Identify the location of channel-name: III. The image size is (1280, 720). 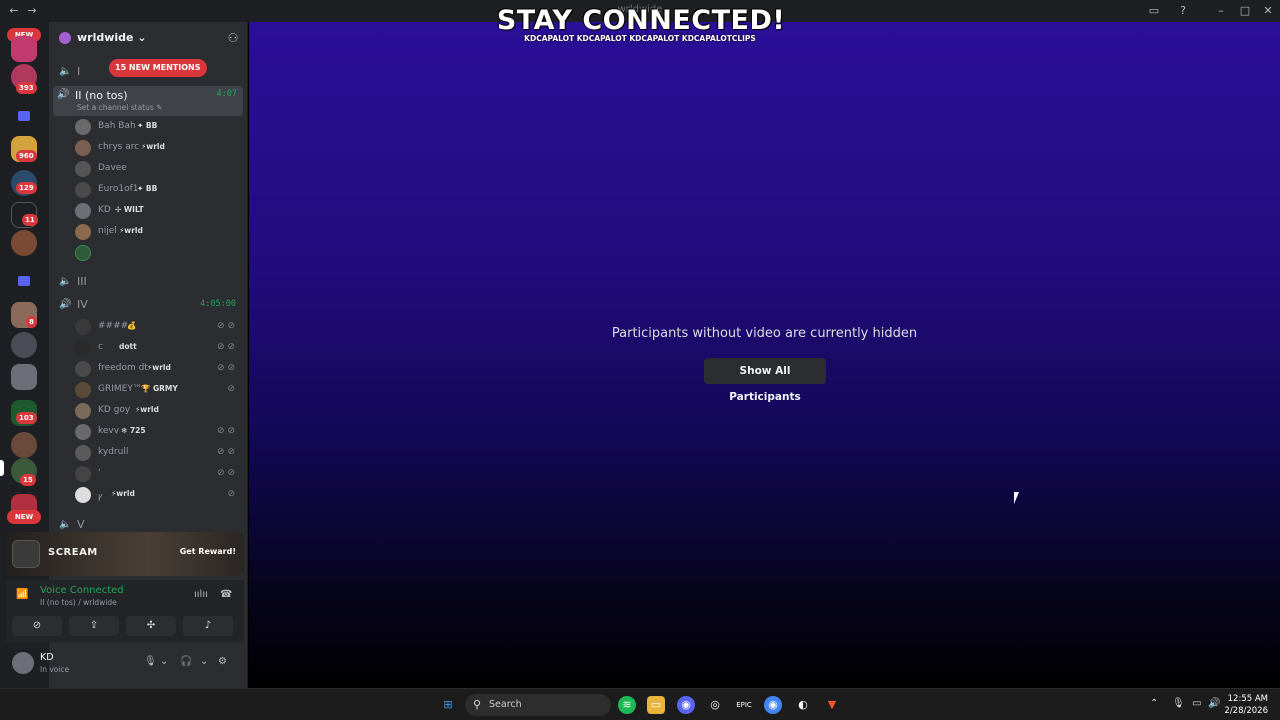
(82, 281).